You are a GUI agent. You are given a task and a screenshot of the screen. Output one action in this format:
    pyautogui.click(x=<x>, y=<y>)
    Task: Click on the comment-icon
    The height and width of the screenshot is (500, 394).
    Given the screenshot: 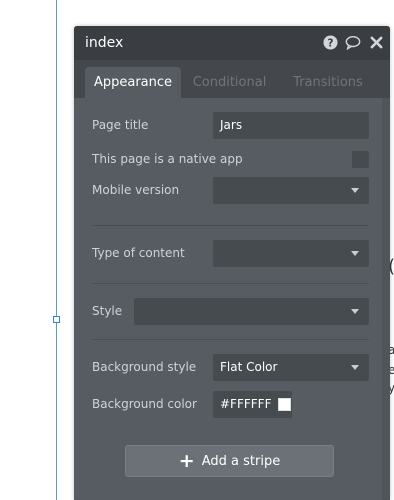 What is the action you would take?
    pyautogui.click(x=353, y=42)
    